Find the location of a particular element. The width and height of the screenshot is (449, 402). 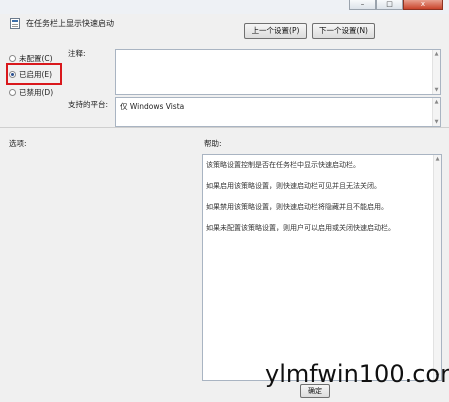

minimize-icon: – is located at coordinates (362, 4).